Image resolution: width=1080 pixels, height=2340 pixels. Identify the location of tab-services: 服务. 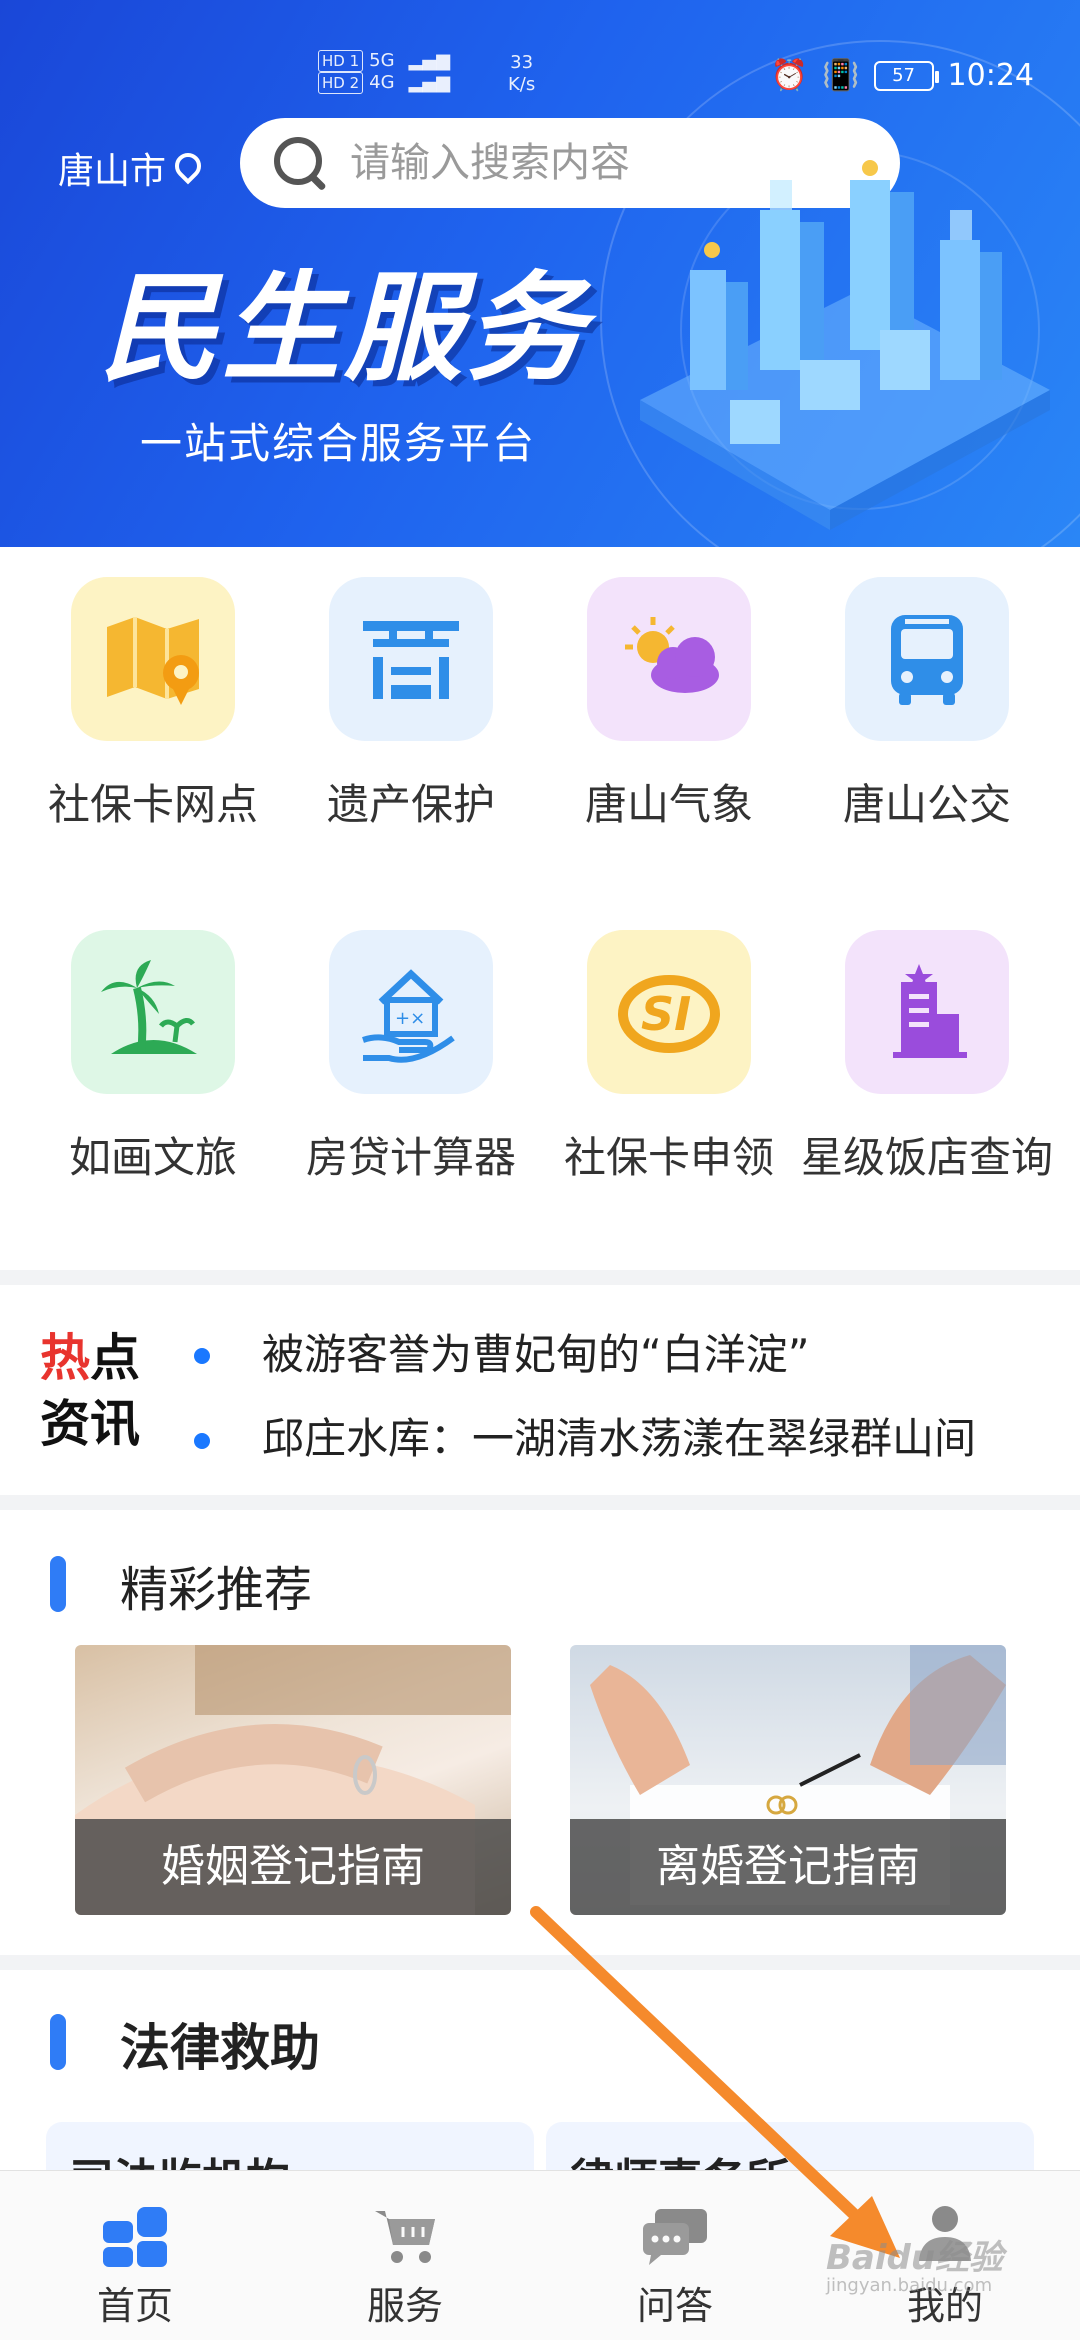
(405, 2255).